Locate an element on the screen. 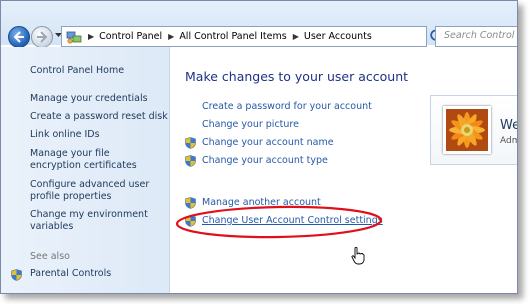 This screenshot has height=304, width=529. sidebar-item-password-reset-disk: Create a password reset disk is located at coordinates (99, 117).